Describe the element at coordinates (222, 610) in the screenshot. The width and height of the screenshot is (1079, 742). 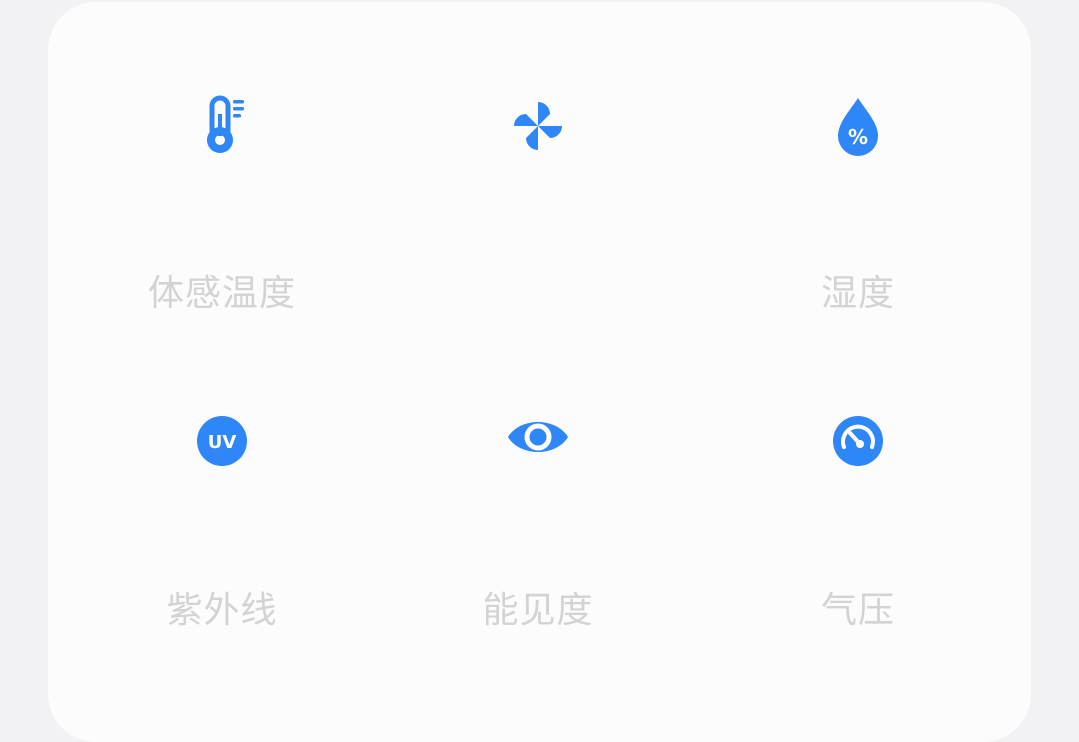
I see `uv-label: 紫外线` at that location.